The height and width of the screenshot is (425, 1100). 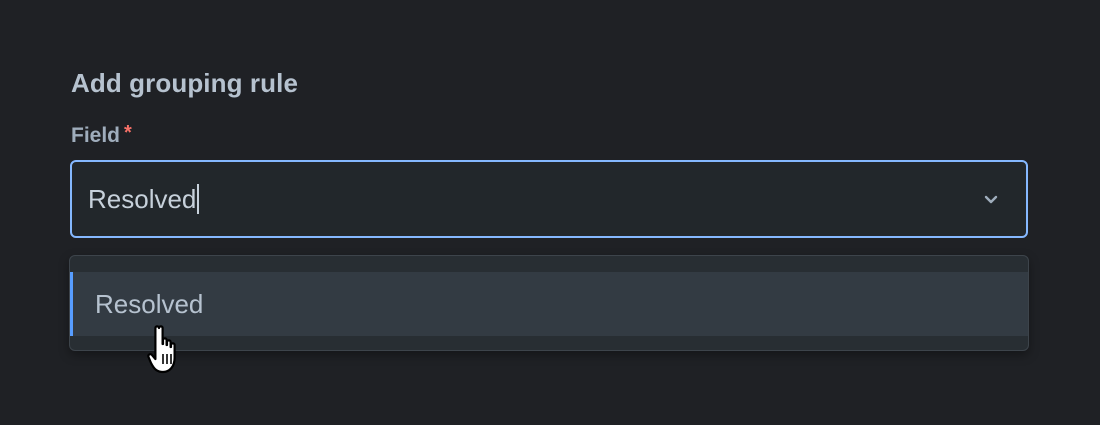 I want to click on form-title: Add grouping rule, so click(x=185, y=83).